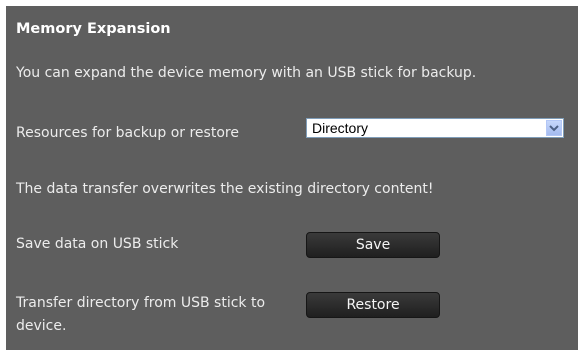  I want to click on dropdown-button, so click(554, 128).